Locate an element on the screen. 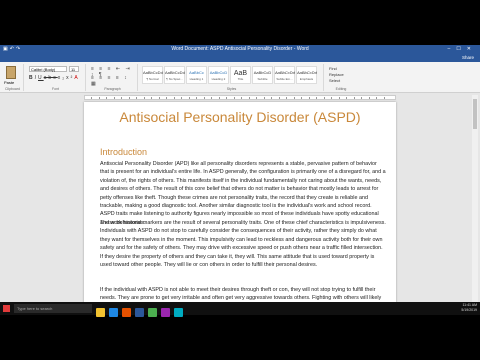 The width and height of the screenshot is (480, 360). select-button: Select is located at coordinates (334, 80).